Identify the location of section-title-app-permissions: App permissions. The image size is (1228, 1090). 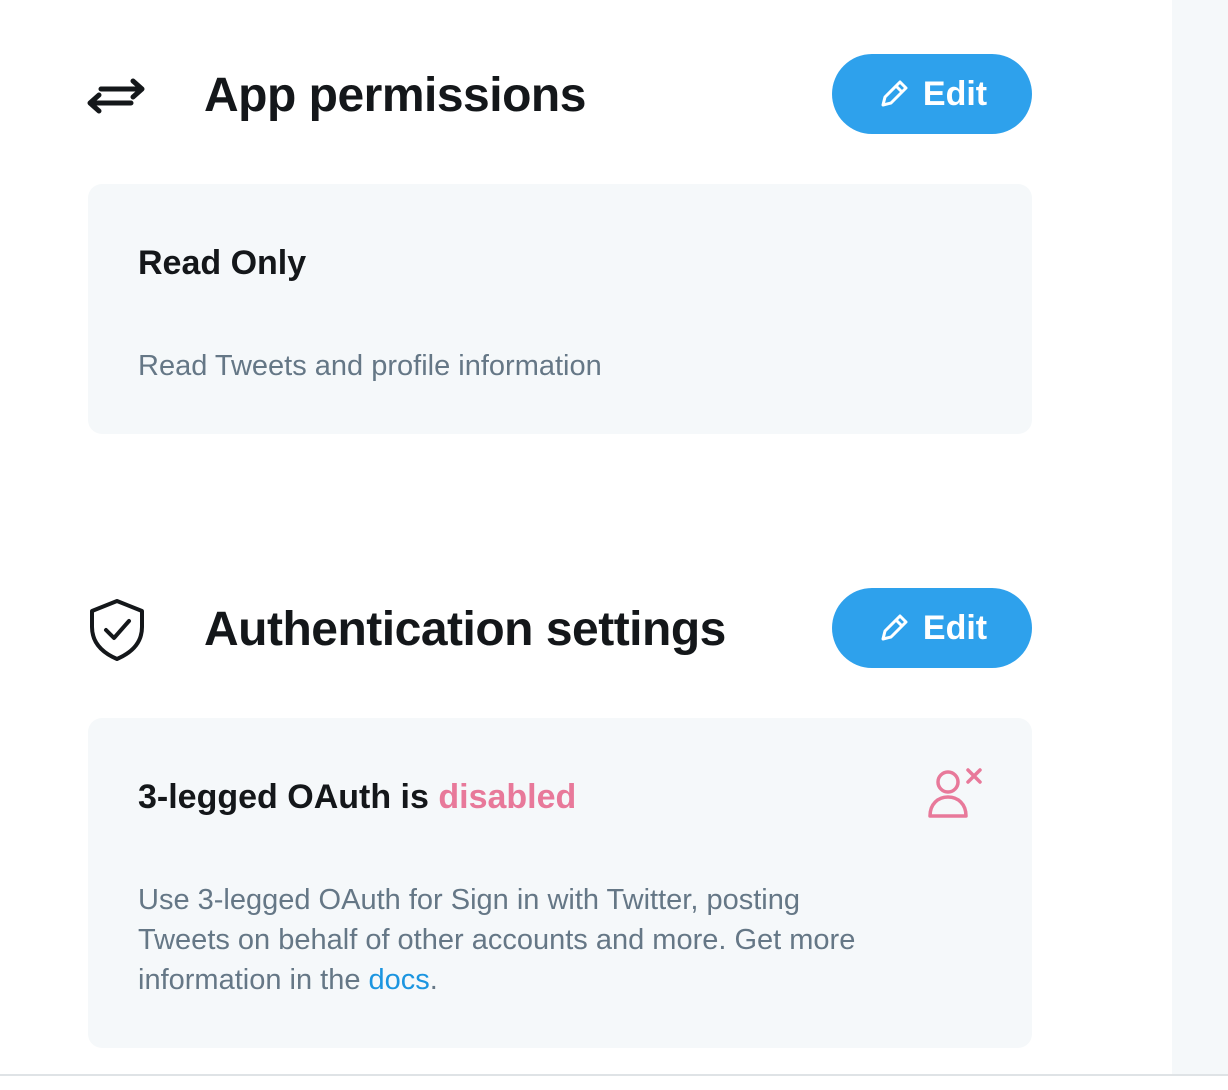
(395, 95).